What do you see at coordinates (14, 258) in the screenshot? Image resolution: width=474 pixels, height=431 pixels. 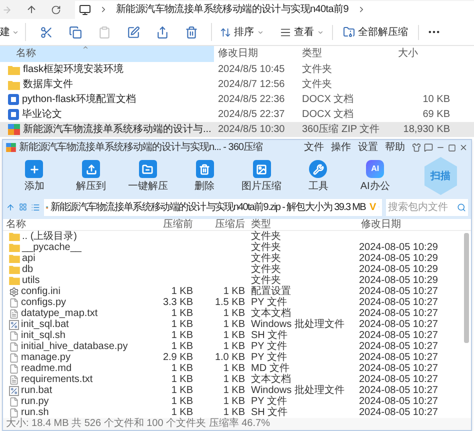 I see `folder-icon` at bounding box center [14, 258].